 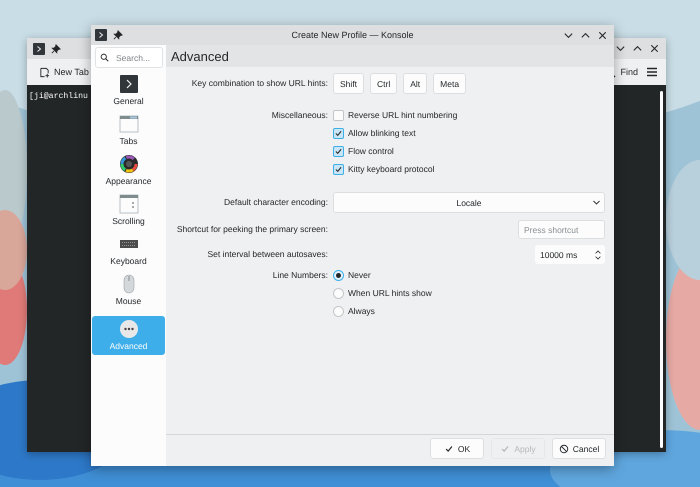 What do you see at coordinates (457, 448) in the screenshot?
I see `dialog-button: OK` at bounding box center [457, 448].